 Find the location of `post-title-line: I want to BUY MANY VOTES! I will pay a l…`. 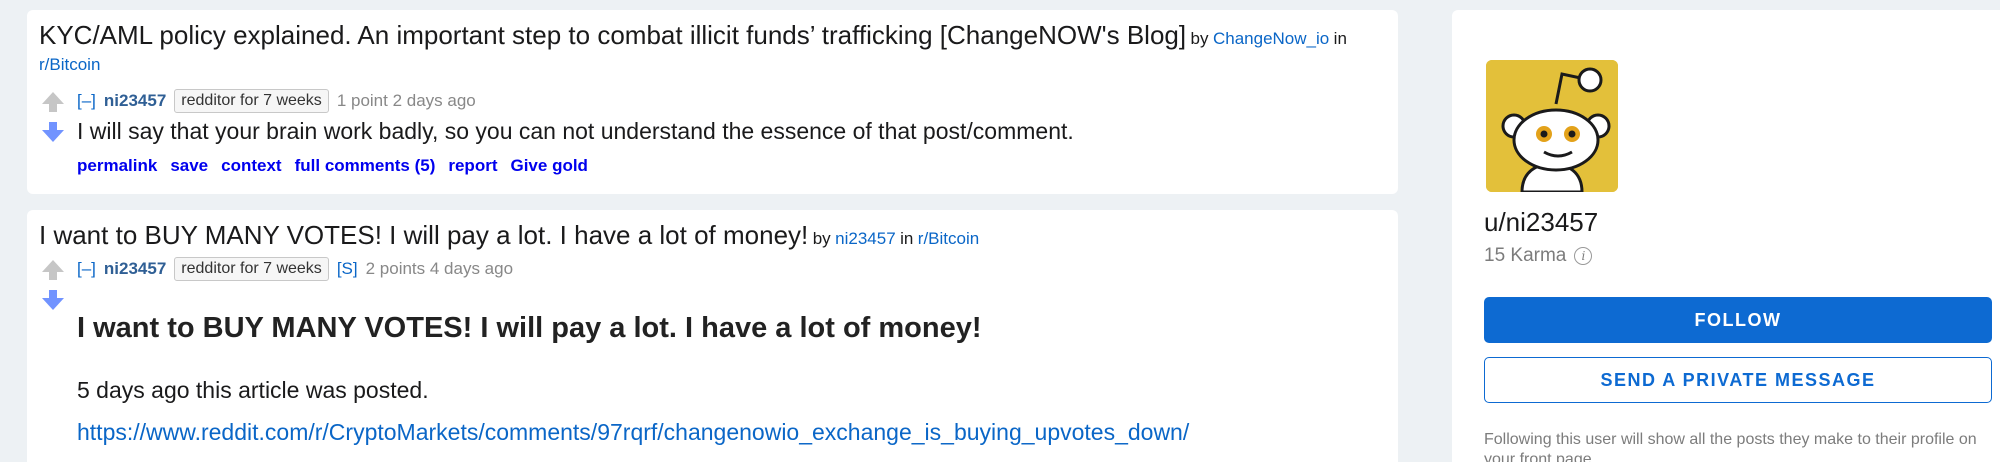

post-title-line: I want to BUY MANY VOTES! I will pay a l… is located at coordinates (712, 235).